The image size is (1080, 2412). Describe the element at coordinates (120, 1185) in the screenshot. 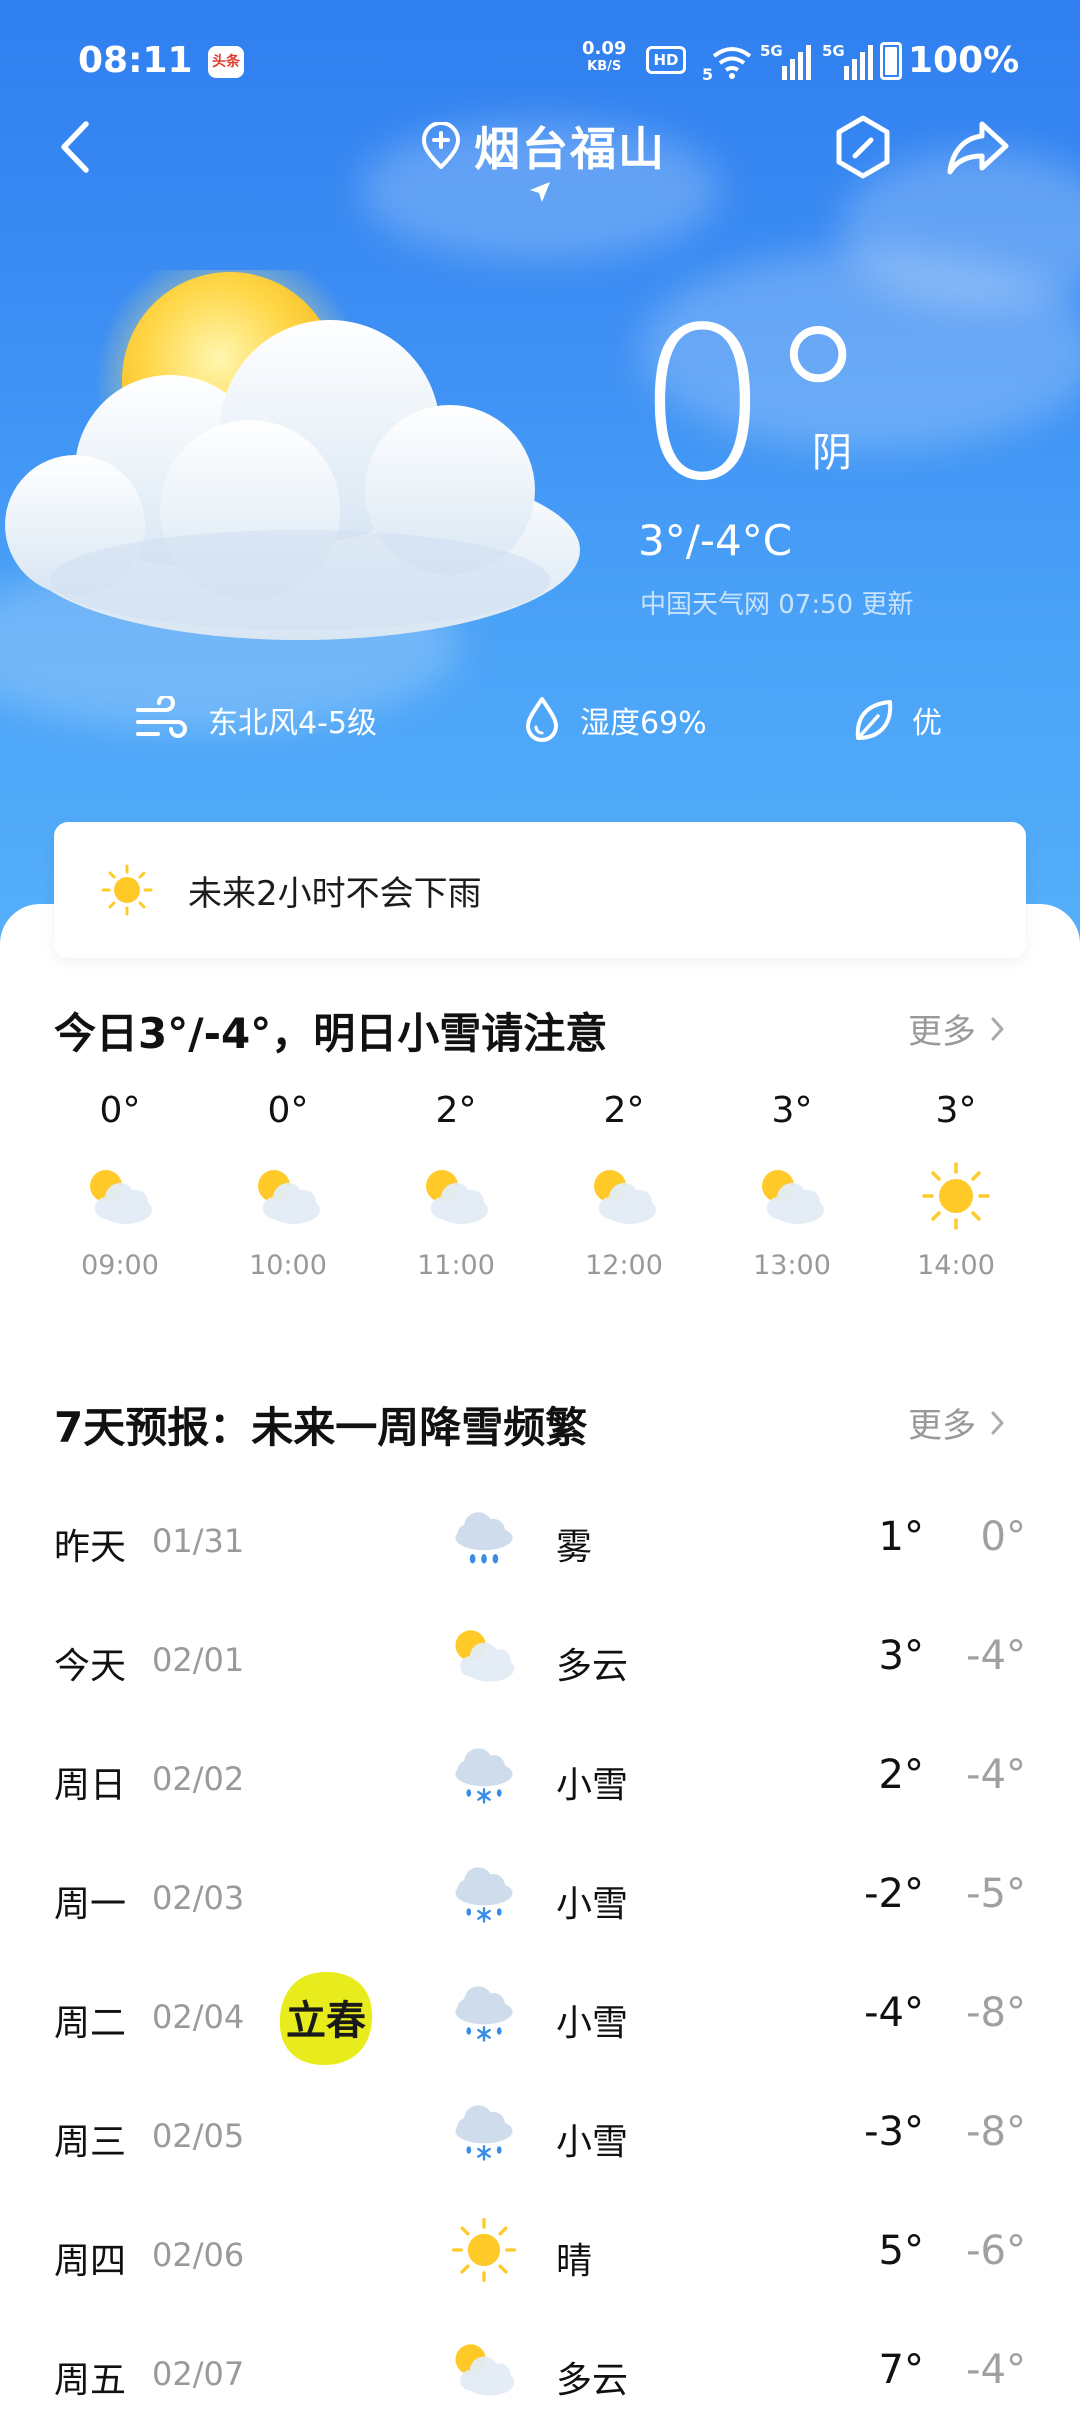

I see `hourly-item: 0° 09:00` at that location.